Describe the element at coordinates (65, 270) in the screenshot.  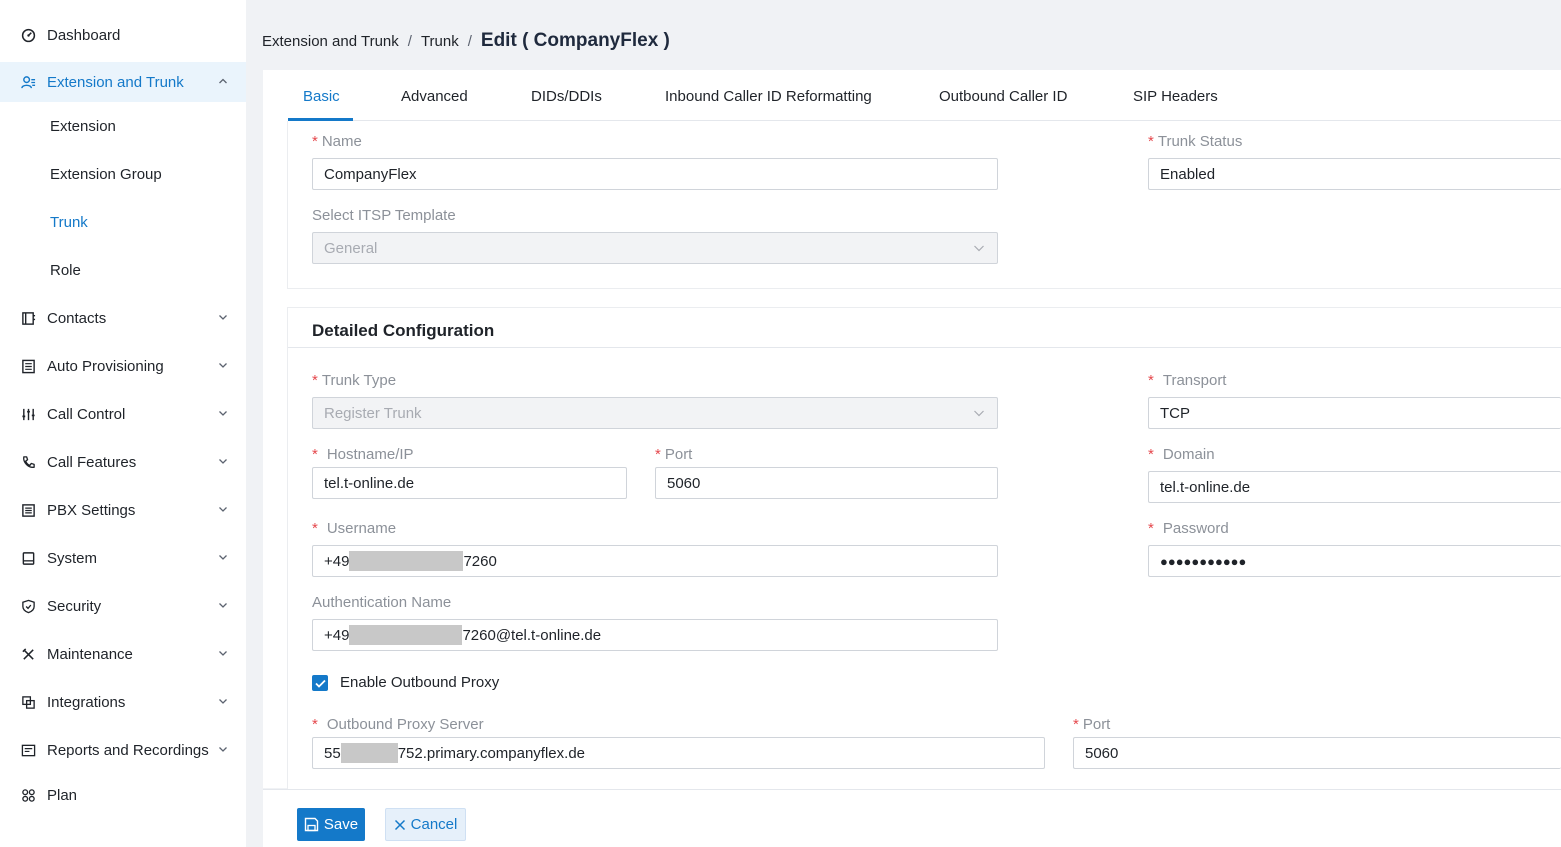
I see `sidebar-subitem-label: Role` at that location.